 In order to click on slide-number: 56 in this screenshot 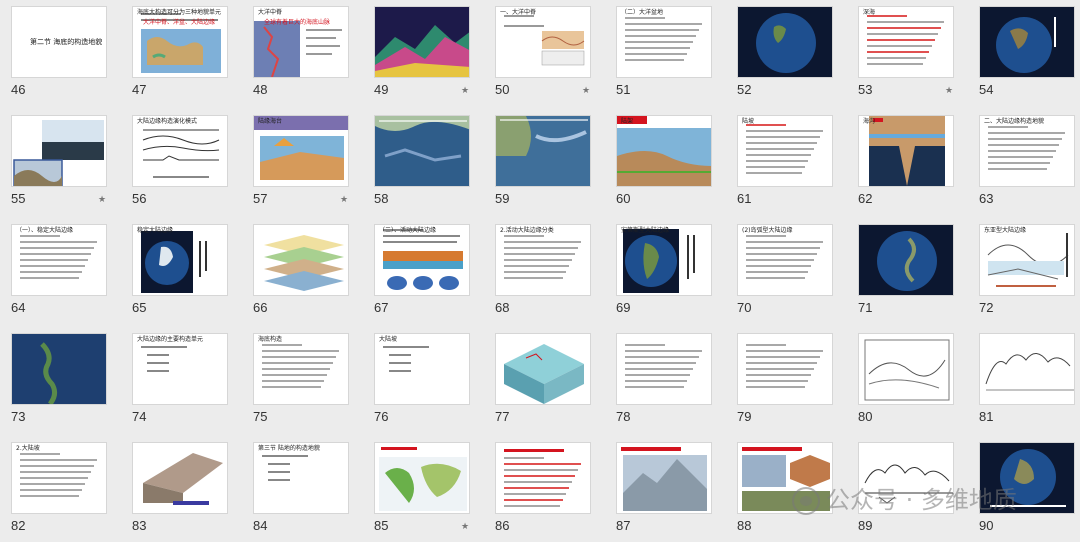, I will do `click(139, 198)`.